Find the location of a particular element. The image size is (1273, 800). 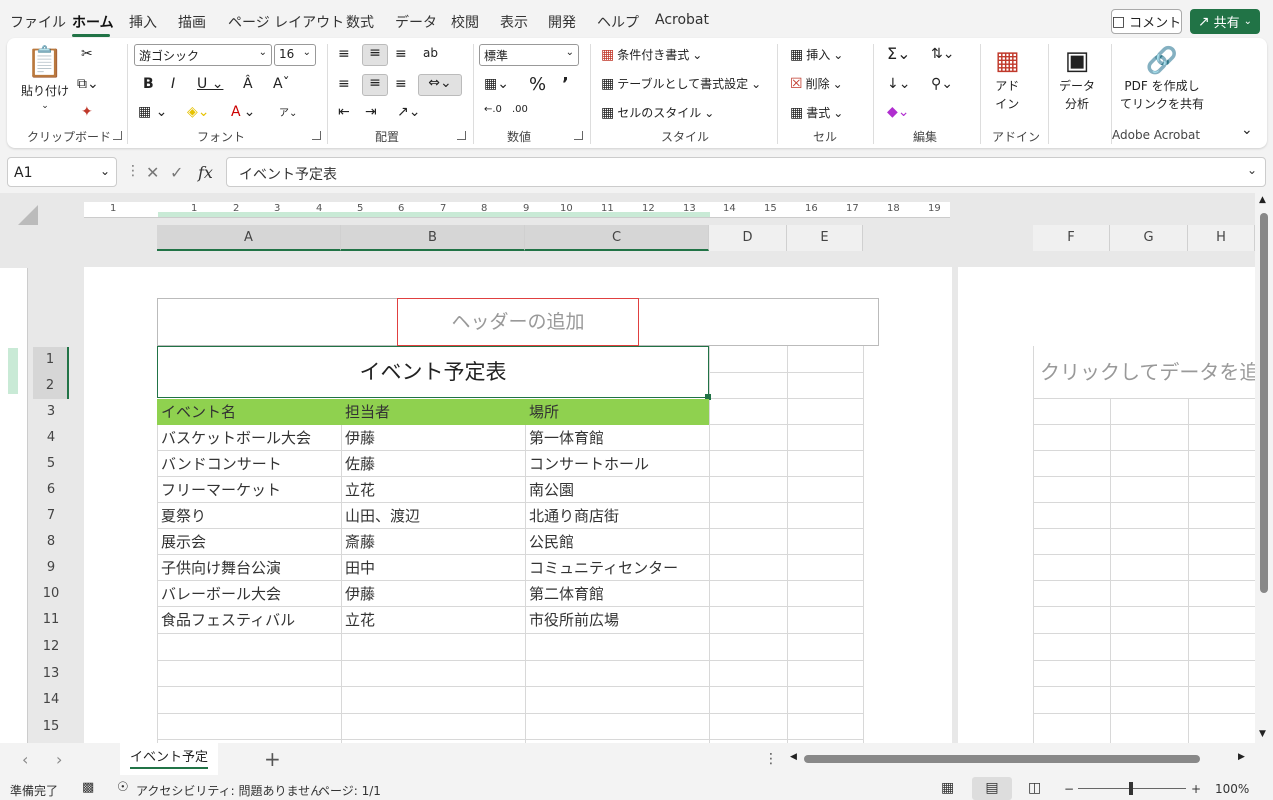

underline-button: U ⌄ is located at coordinates (210, 84).